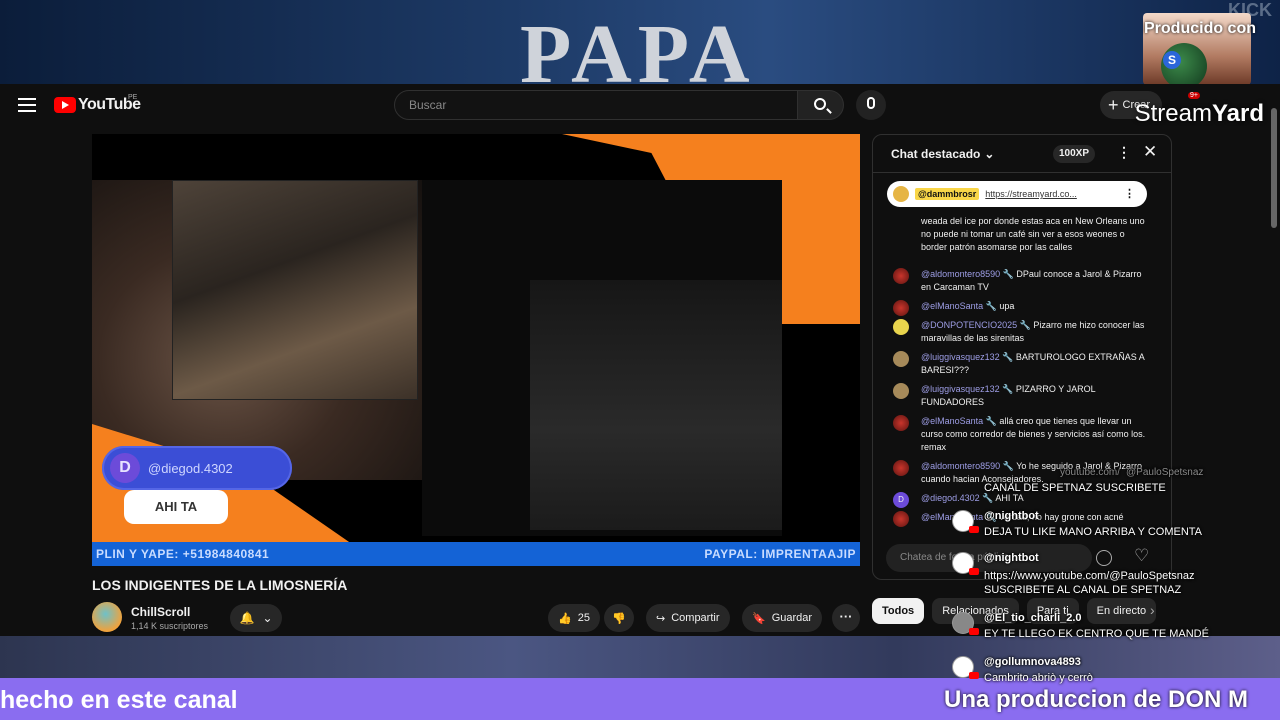  What do you see at coordinates (969, 325) in the screenshot?
I see `chat-user: @DONPOTENCIO2025` at bounding box center [969, 325].